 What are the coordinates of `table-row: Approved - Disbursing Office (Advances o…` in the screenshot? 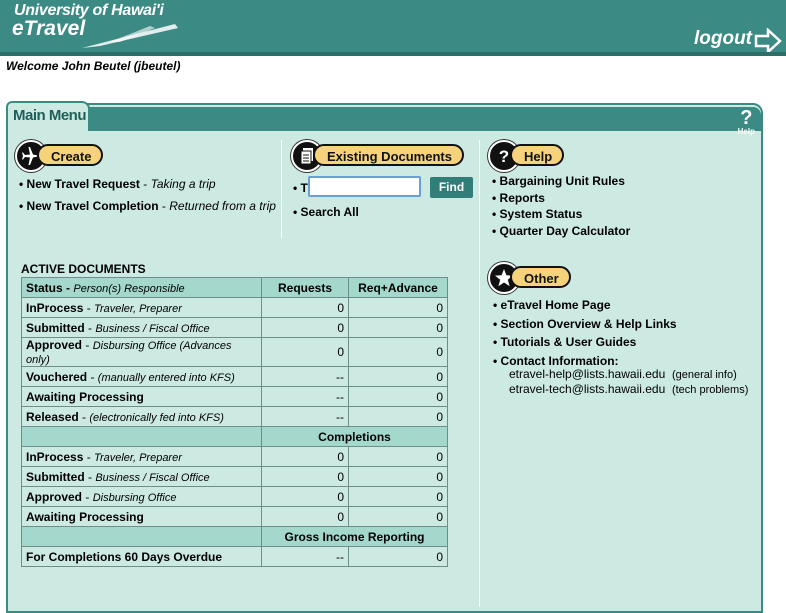 It's located at (234, 352).